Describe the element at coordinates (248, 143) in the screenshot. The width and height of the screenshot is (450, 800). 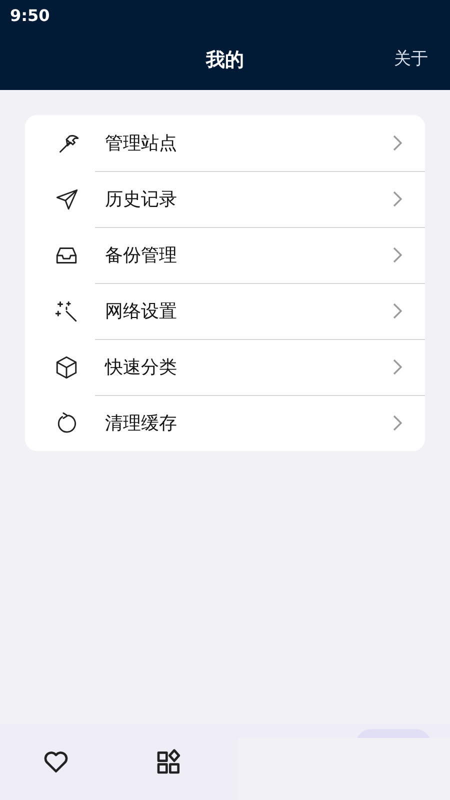
I see `menu-item: 管理站点` at that location.